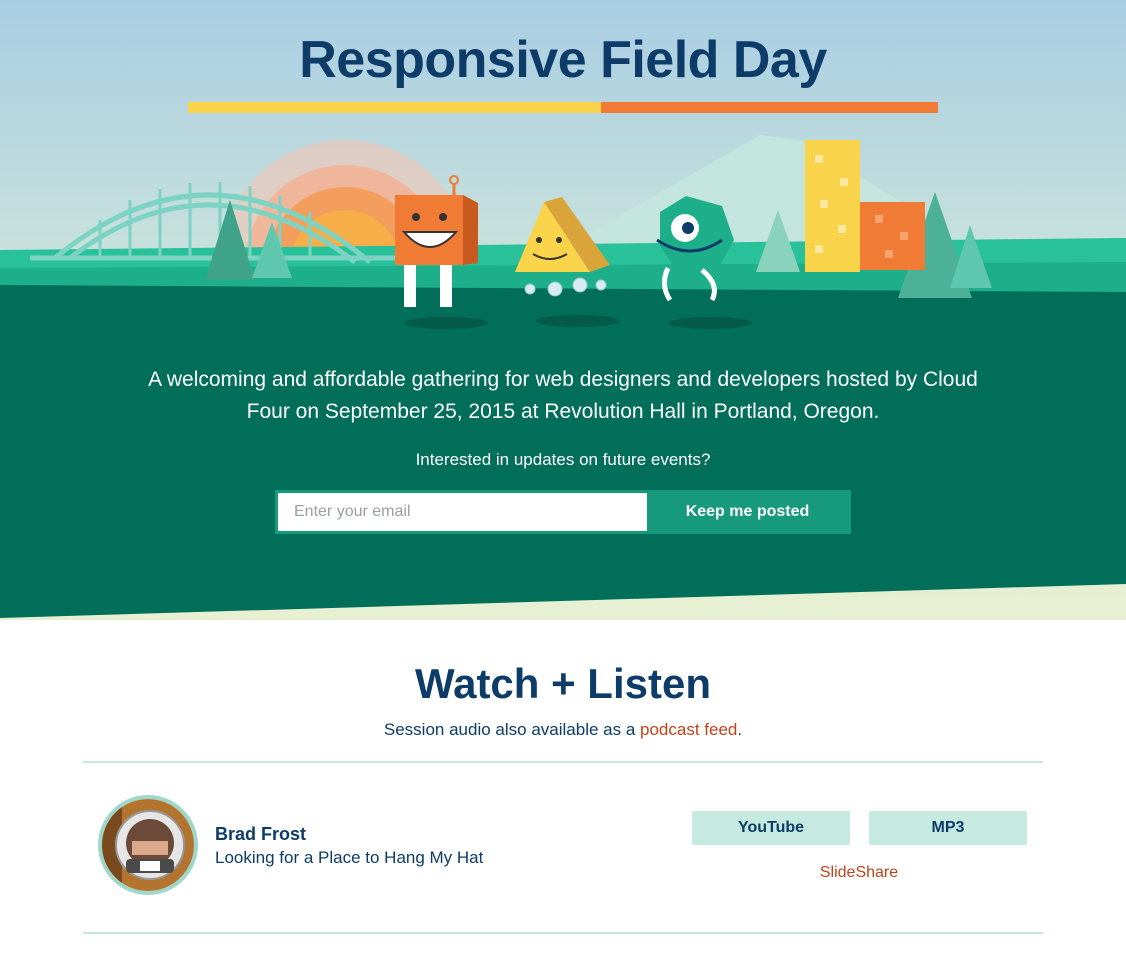 The height and width of the screenshot is (953, 1126). Describe the element at coordinates (771, 828) in the screenshot. I see `youtube-button: YouTube` at that location.